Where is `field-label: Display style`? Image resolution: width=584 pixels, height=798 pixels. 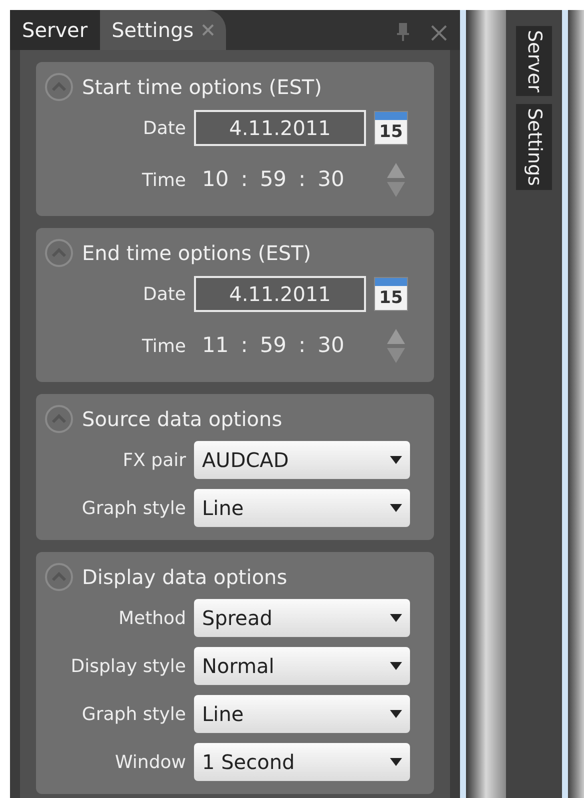 field-label: Display style is located at coordinates (128, 666).